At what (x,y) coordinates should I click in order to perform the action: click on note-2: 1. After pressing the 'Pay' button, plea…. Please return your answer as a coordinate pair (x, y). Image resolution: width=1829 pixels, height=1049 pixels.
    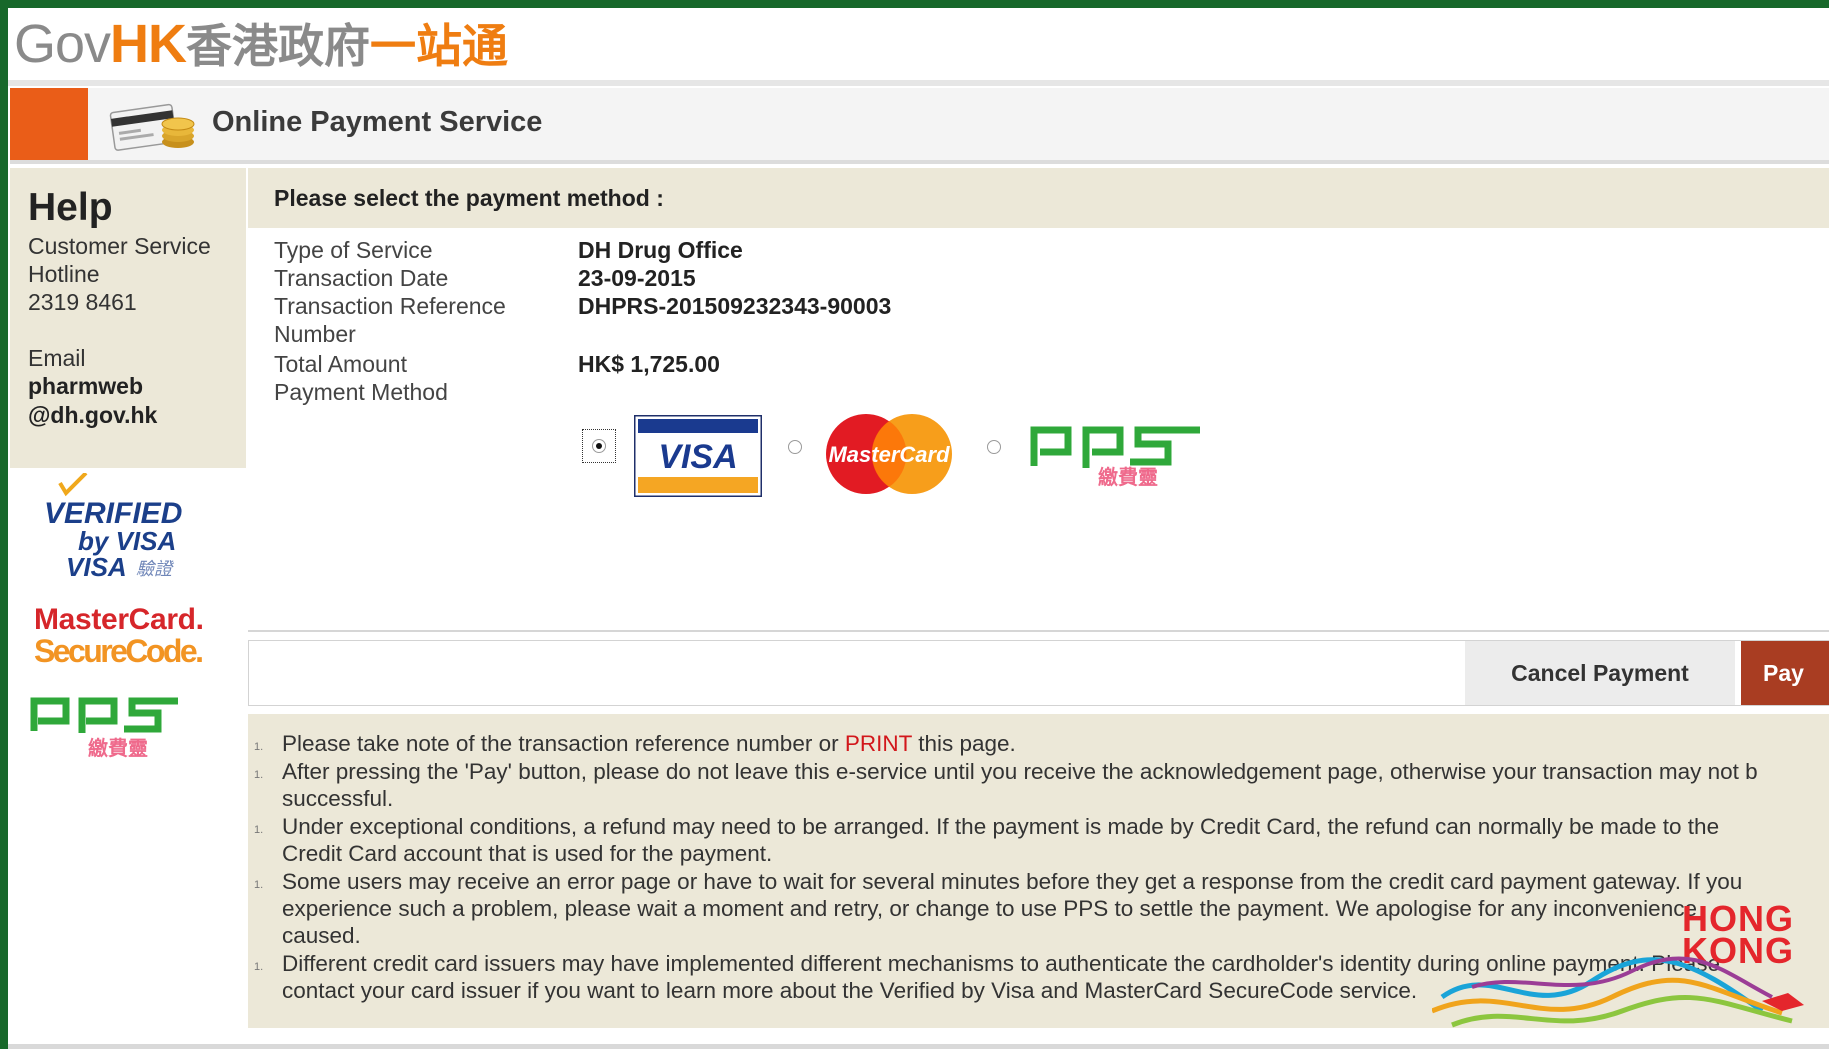
    Looking at the image, I should click on (1038, 772).